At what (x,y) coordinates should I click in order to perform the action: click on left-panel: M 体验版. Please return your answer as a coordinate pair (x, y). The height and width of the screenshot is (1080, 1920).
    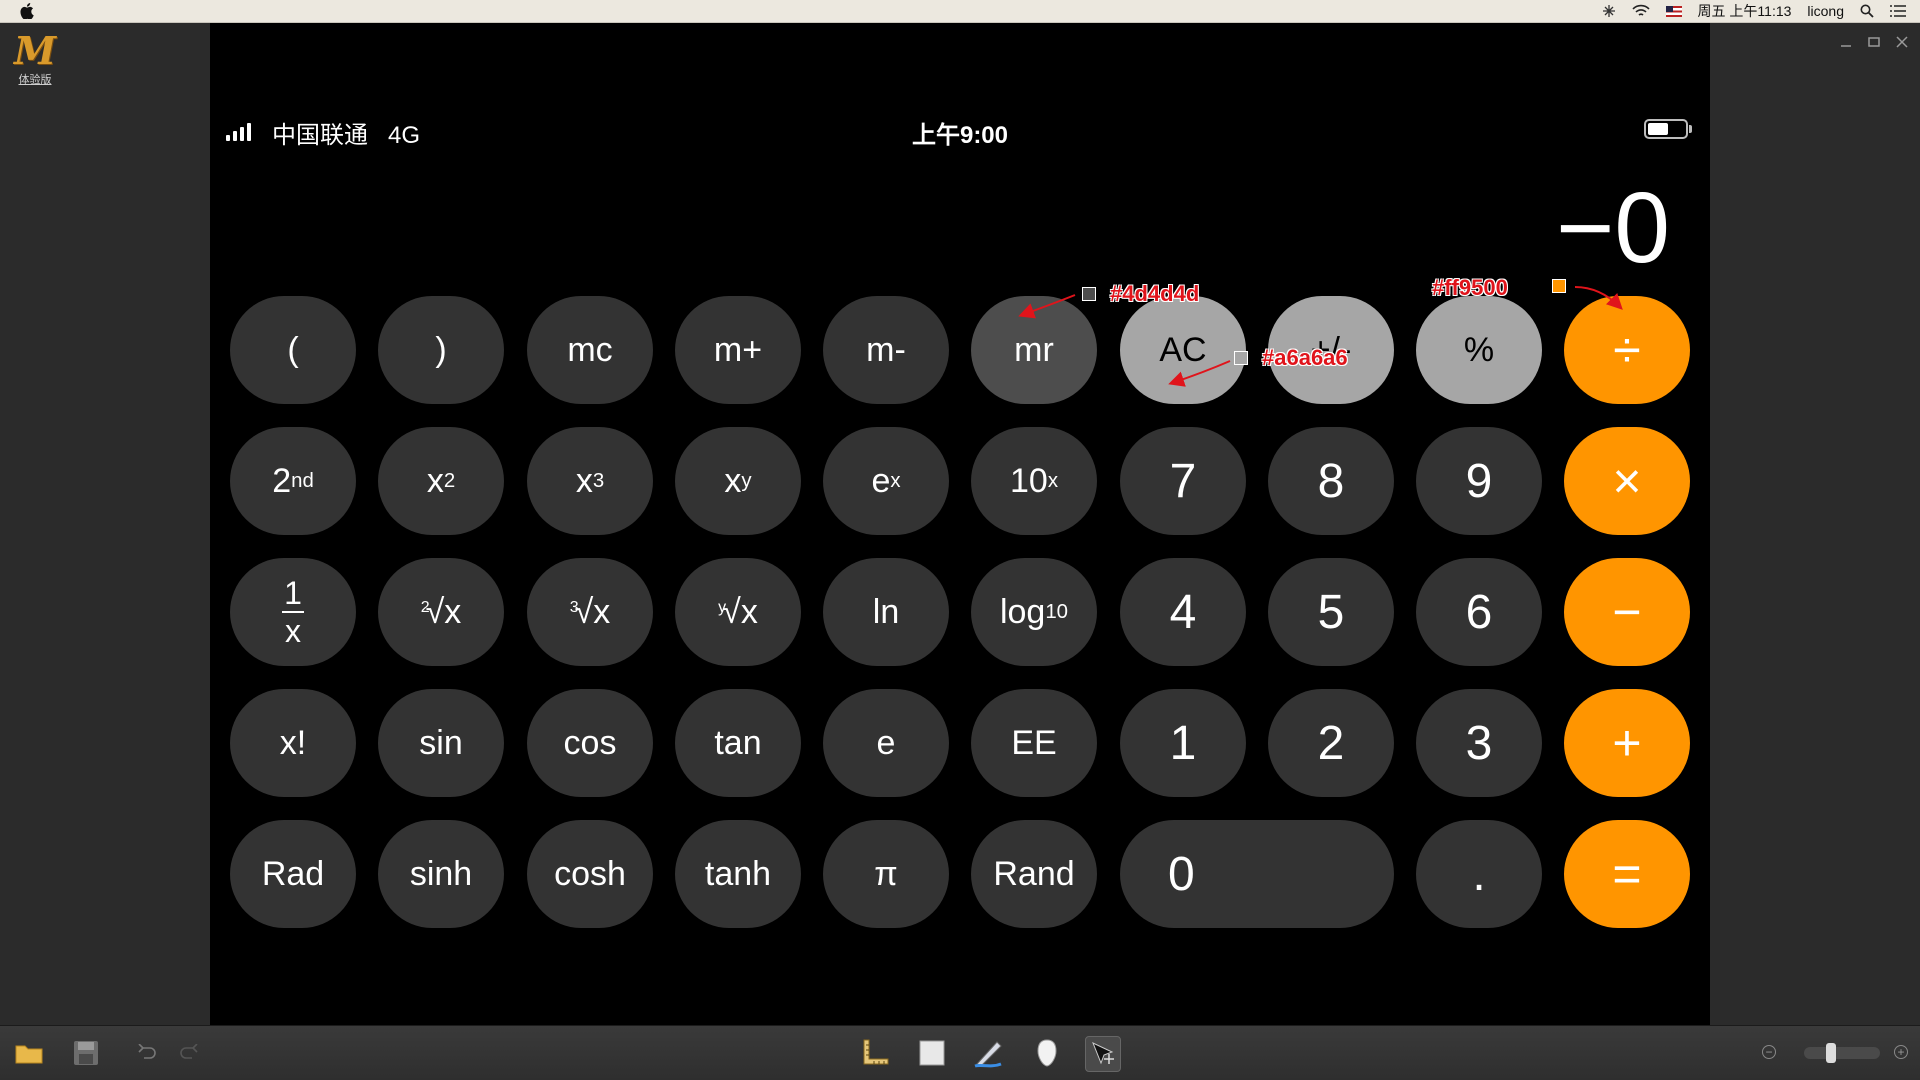
    Looking at the image, I should click on (105, 524).